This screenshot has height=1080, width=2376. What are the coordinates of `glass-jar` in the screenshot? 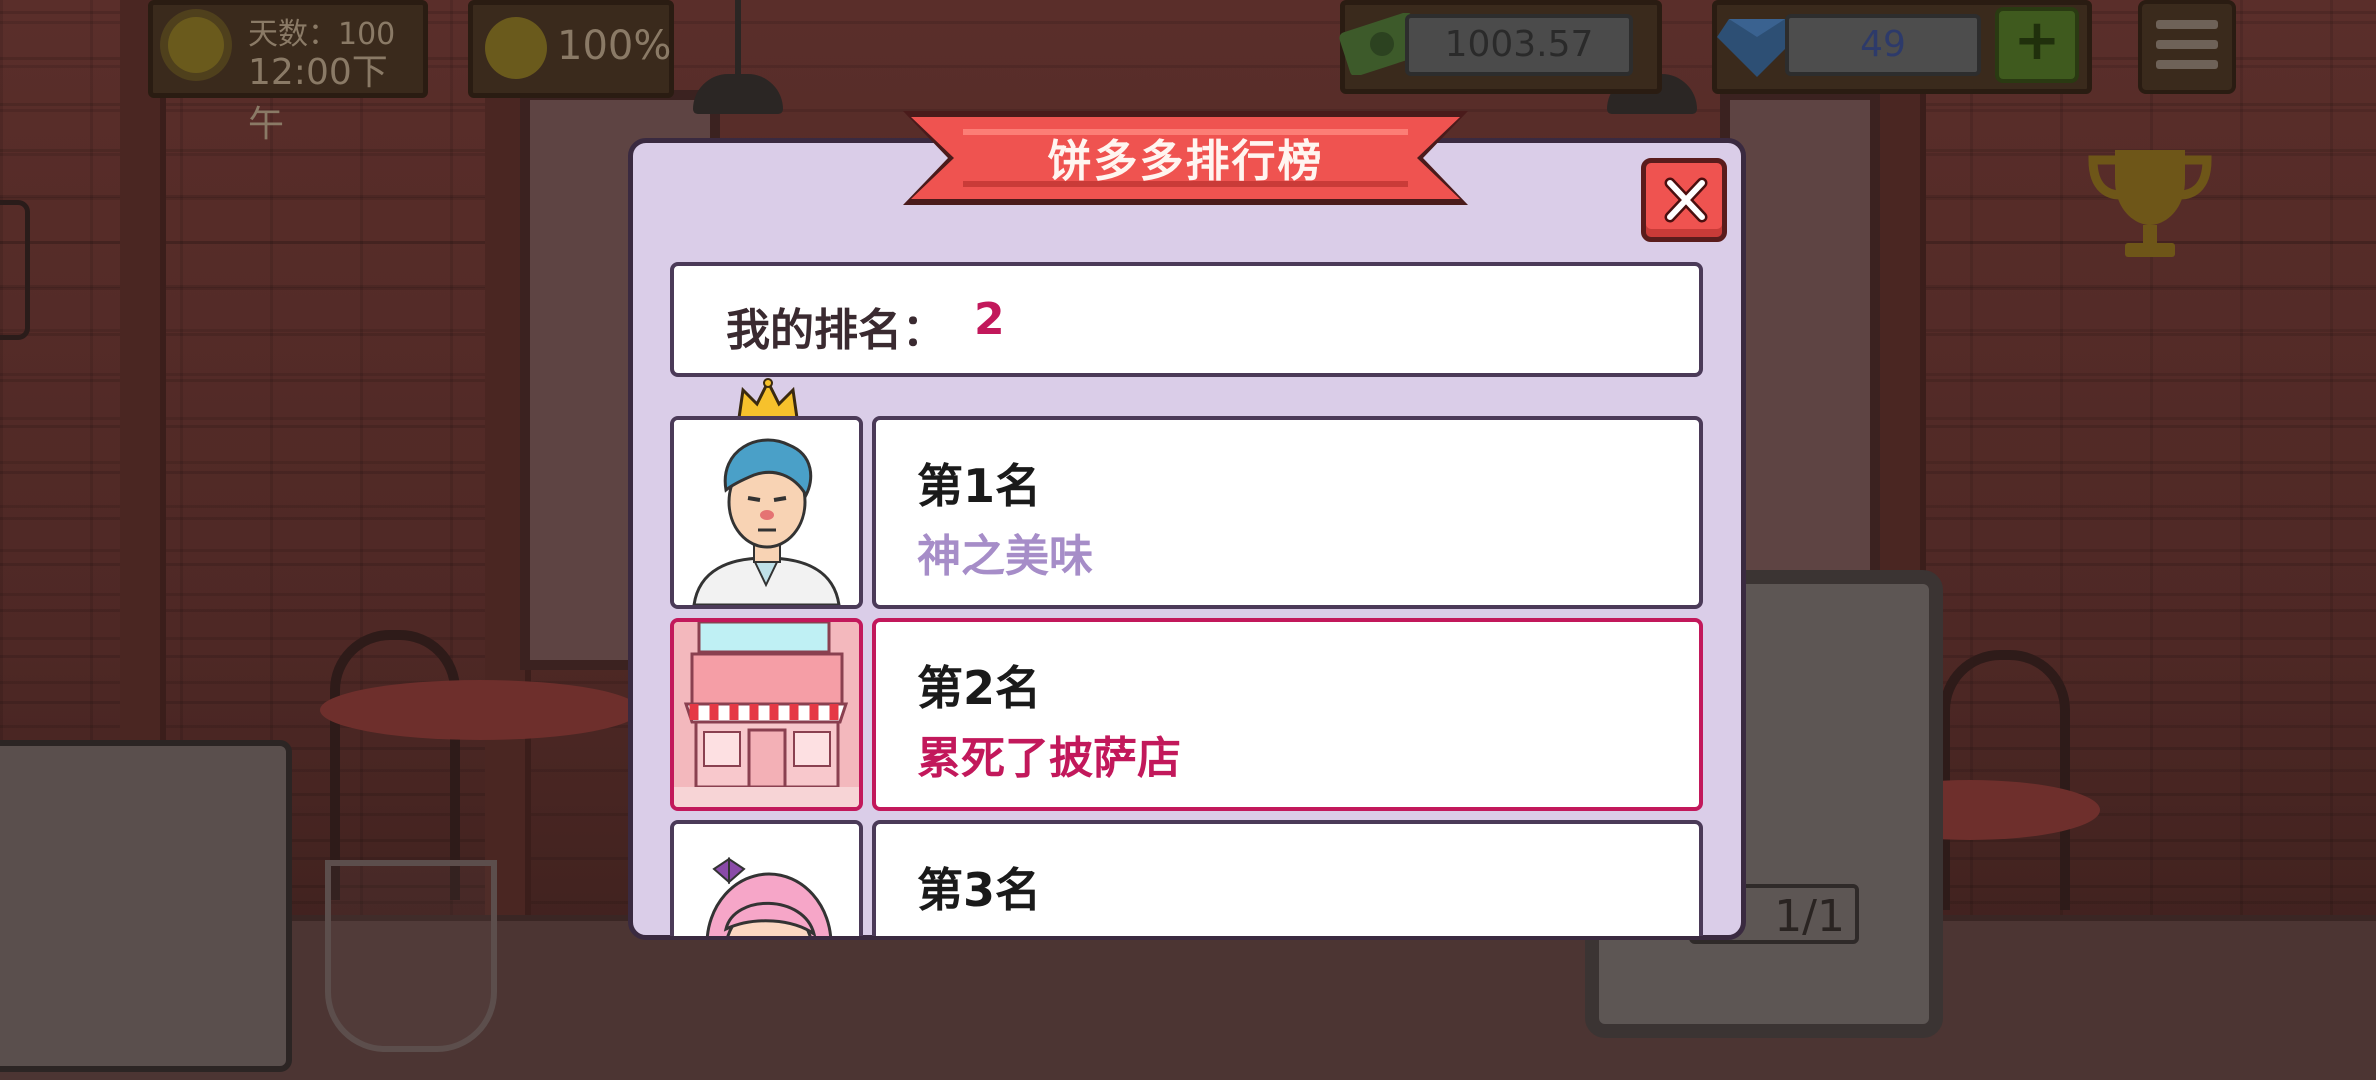 It's located at (411, 956).